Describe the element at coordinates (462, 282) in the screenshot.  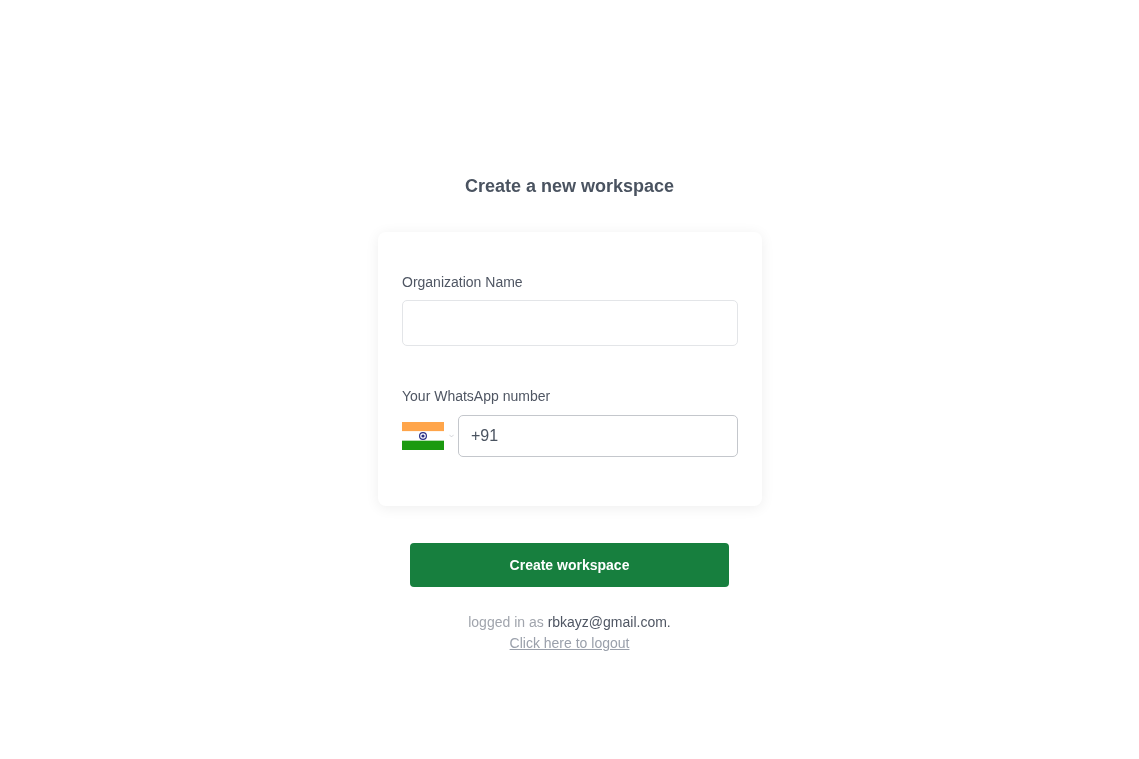
I see `field-label: Organization Name` at that location.